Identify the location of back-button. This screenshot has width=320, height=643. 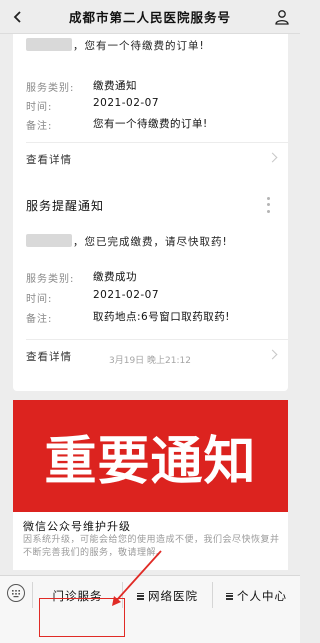
(18, 17).